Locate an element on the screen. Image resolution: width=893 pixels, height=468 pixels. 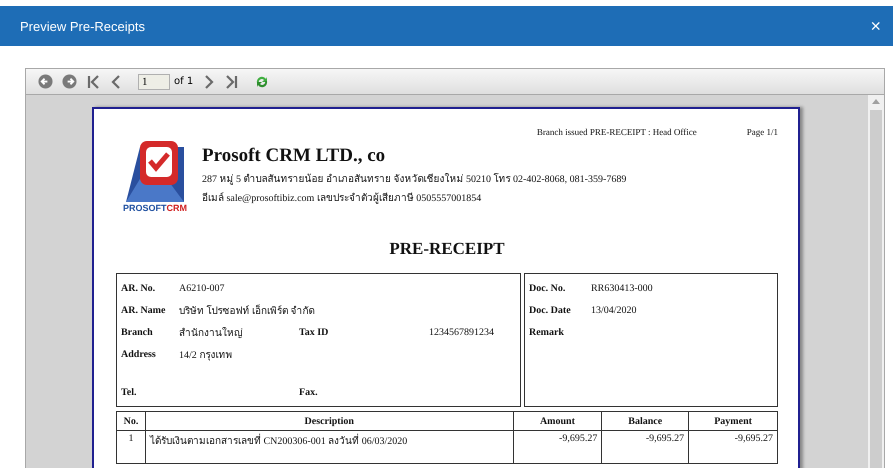
company-address: อีเมล์ sale@prosoftibiz.com เลขประจำตัวผู้เสียภาษี 0505557001854 is located at coordinates (342, 198).